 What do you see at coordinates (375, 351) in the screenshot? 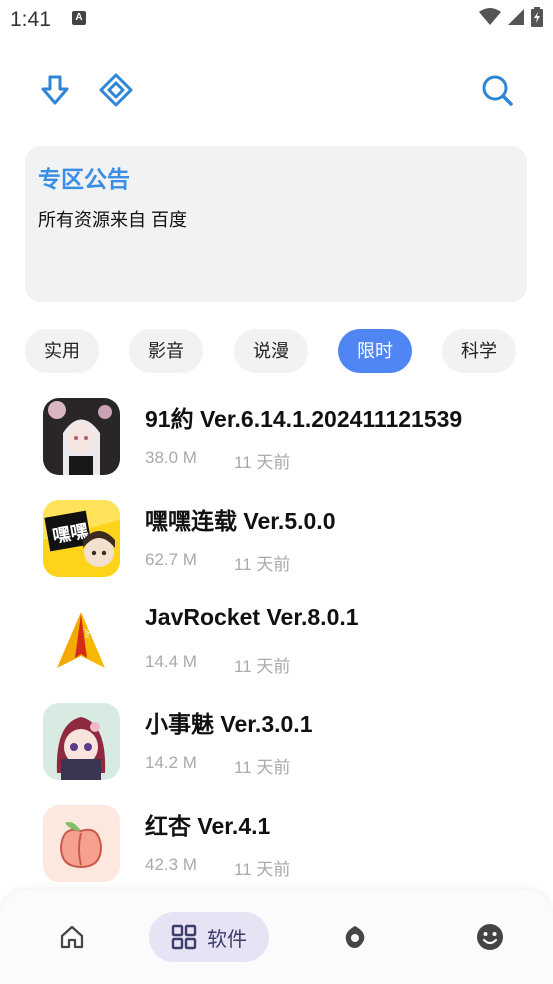
I see `tab-category-active: 限时` at bounding box center [375, 351].